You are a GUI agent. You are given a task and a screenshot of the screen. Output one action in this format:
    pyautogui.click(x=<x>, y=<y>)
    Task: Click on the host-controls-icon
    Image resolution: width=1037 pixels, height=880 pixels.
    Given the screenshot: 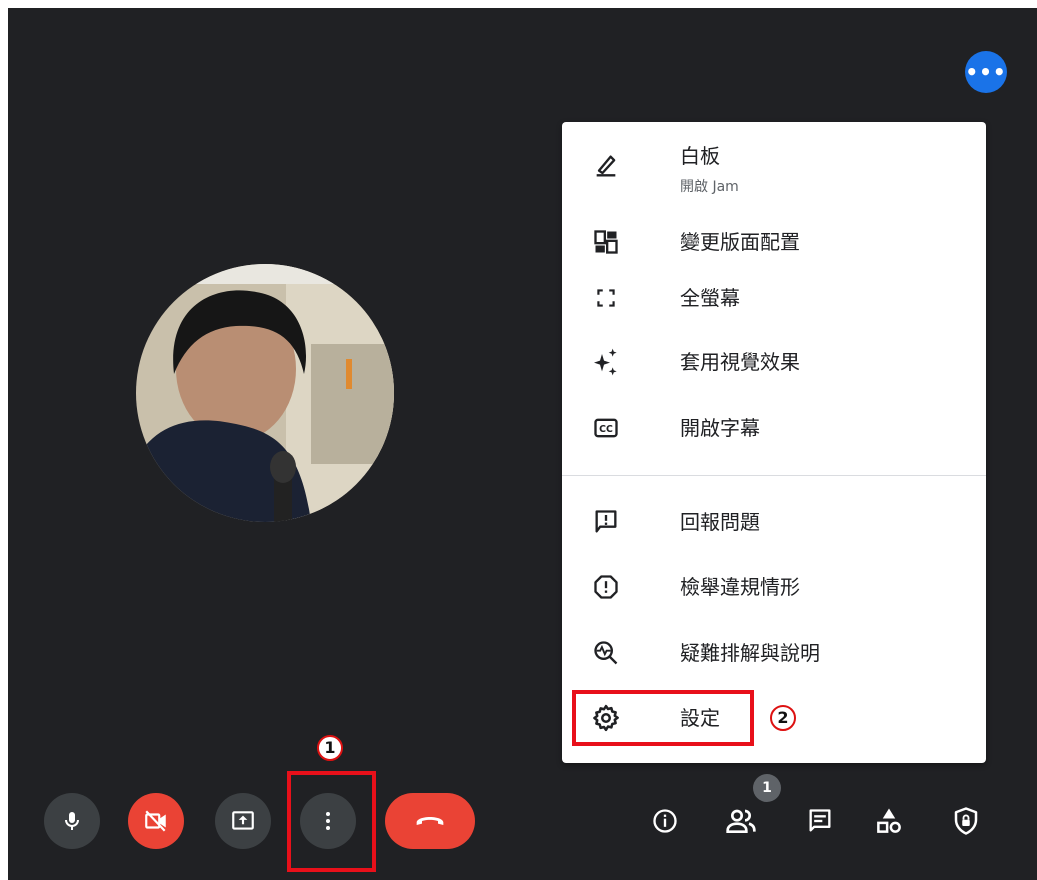 What is the action you would take?
    pyautogui.click(x=966, y=821)
    